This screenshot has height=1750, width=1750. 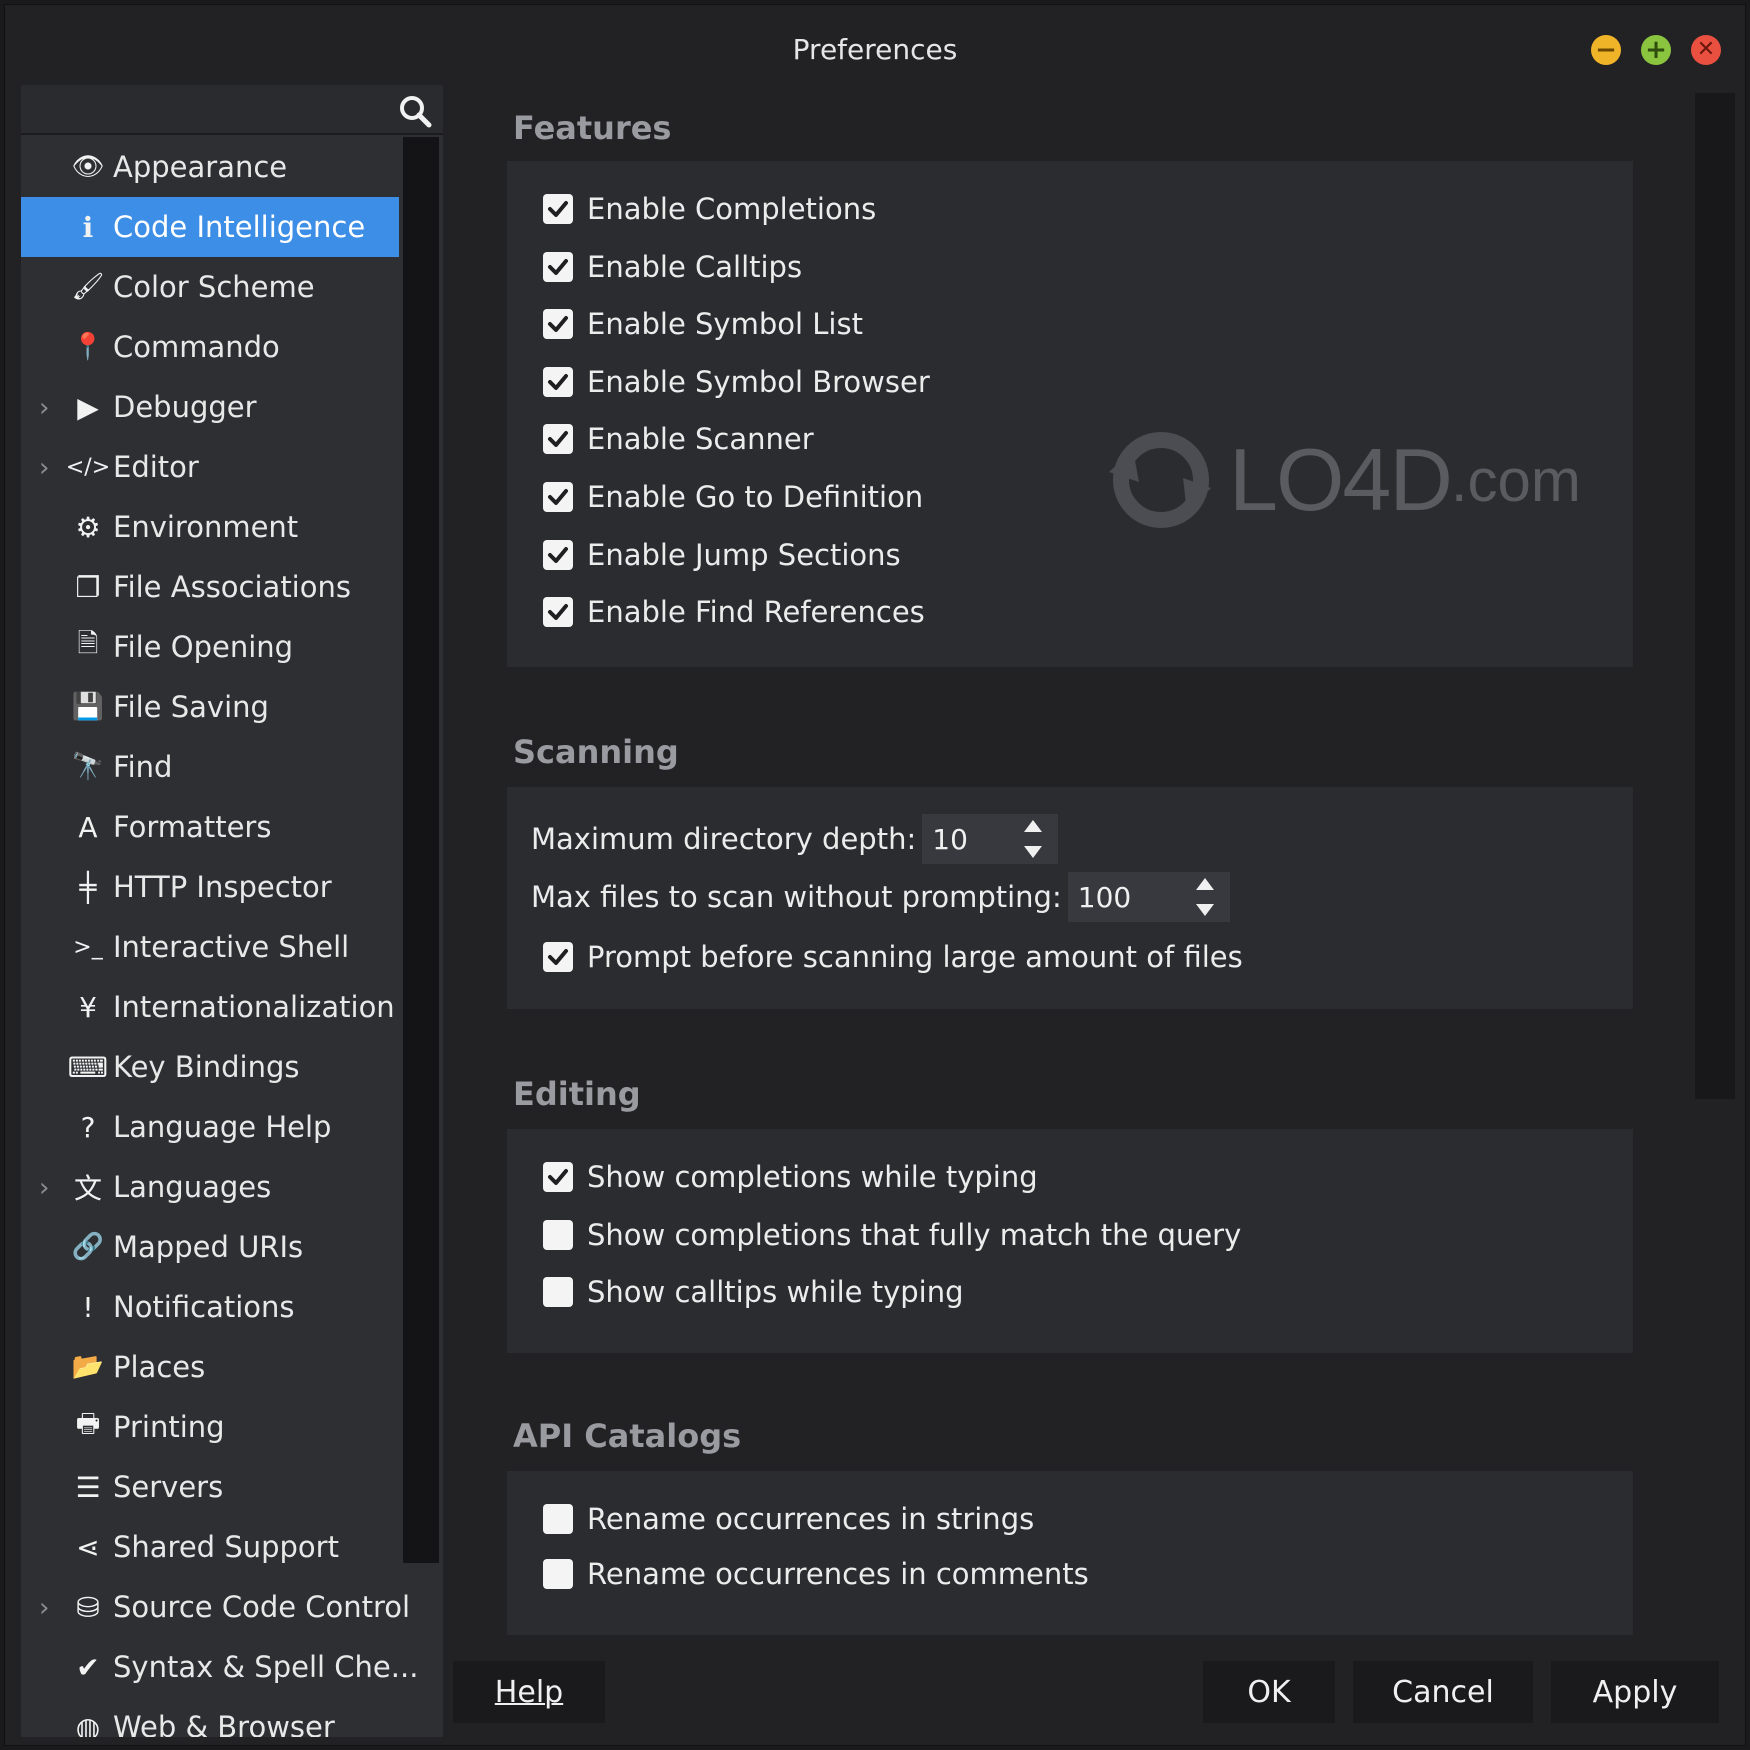 What do you see at coordinates (206, 1067) in the screenshot?
I see `sidebar-item-label: Key Bindings` at bounding box center [206, 1067].